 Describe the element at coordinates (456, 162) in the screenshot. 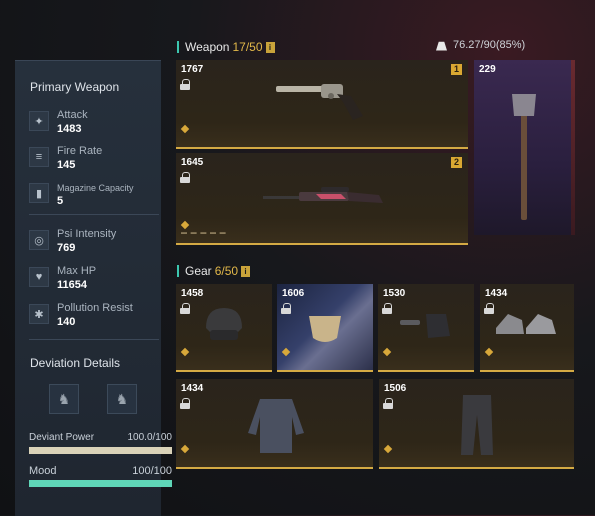

I see `rank-badge: 2` at that location.